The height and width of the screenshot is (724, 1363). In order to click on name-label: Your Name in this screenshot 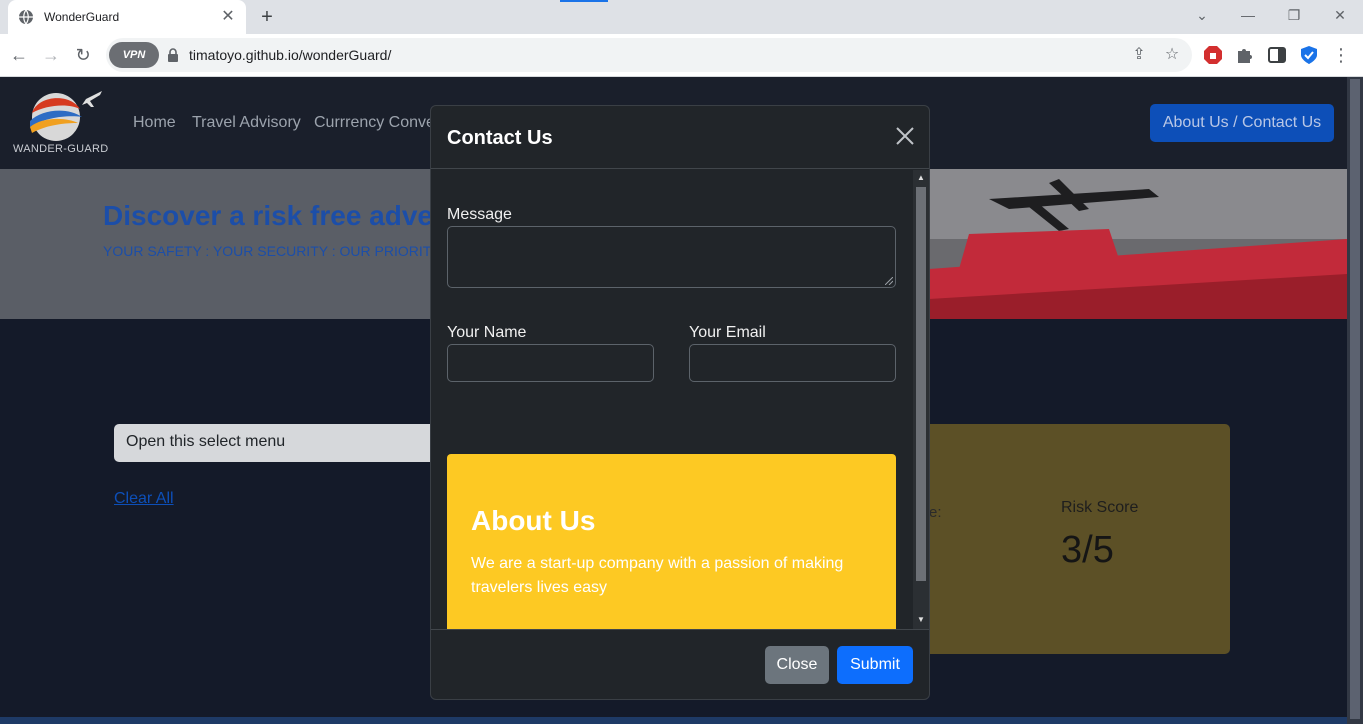, I will do `click(487, 332)`.